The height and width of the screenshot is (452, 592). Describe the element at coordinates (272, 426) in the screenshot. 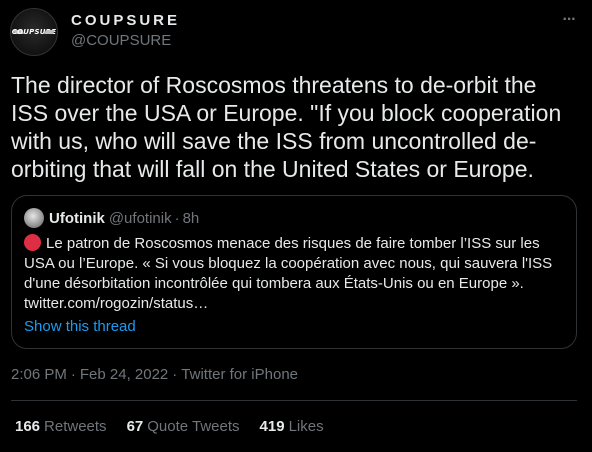

I see `likes-count: 419` at that location.